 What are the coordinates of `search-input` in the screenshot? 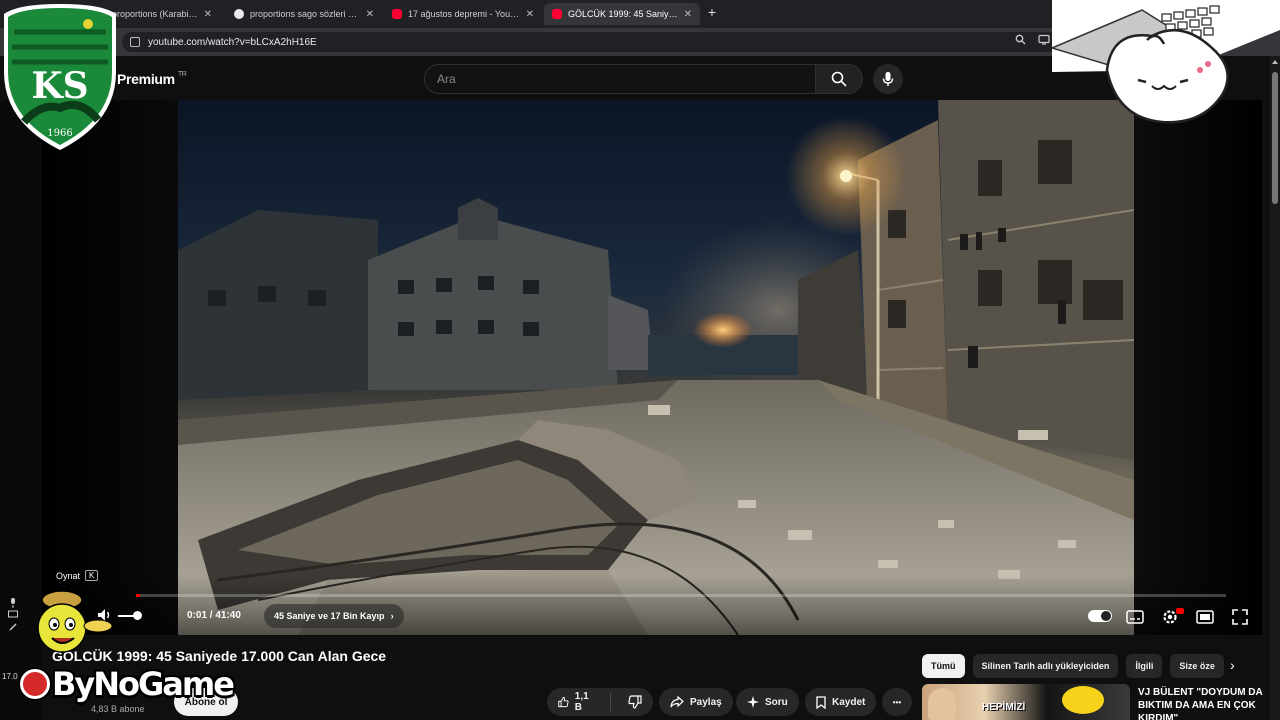 It's located at (620, 79).